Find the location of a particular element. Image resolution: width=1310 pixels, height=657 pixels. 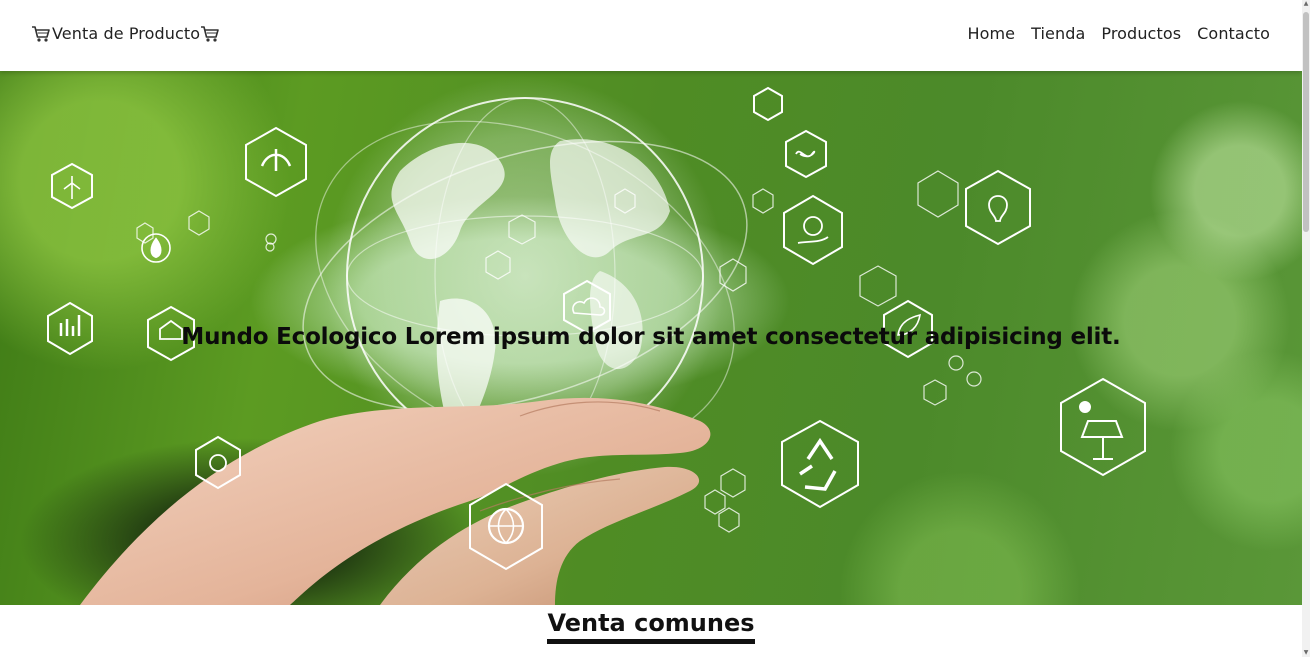

section-heading: Venta comunes is located at coordinates (651, 624).